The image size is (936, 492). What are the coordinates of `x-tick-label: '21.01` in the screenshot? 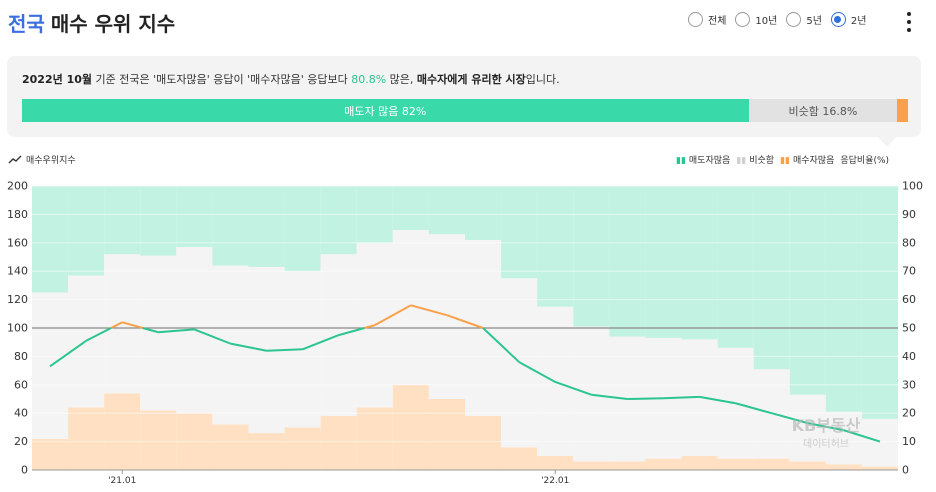 It's located at (122, 481).